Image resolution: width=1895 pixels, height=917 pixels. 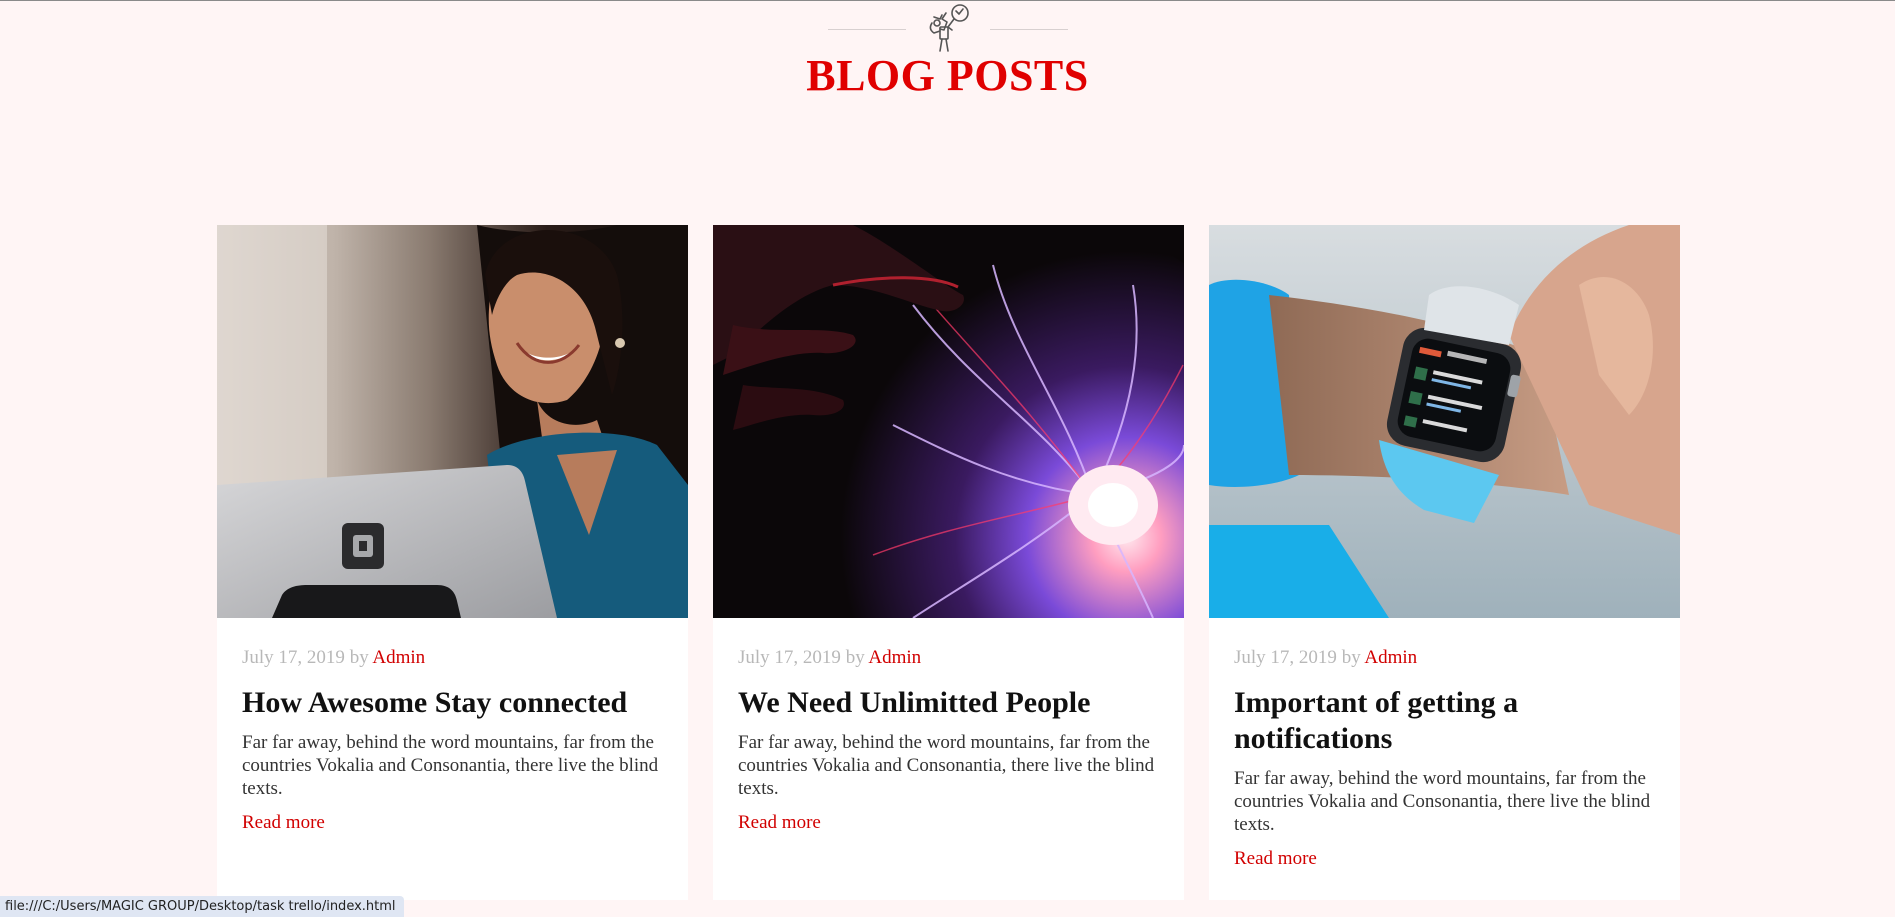 What do you see at coordinates (950, 703) in the screenshot?
I see `post-title: We Need Unlimitted People` at bounding box center [950, 703].